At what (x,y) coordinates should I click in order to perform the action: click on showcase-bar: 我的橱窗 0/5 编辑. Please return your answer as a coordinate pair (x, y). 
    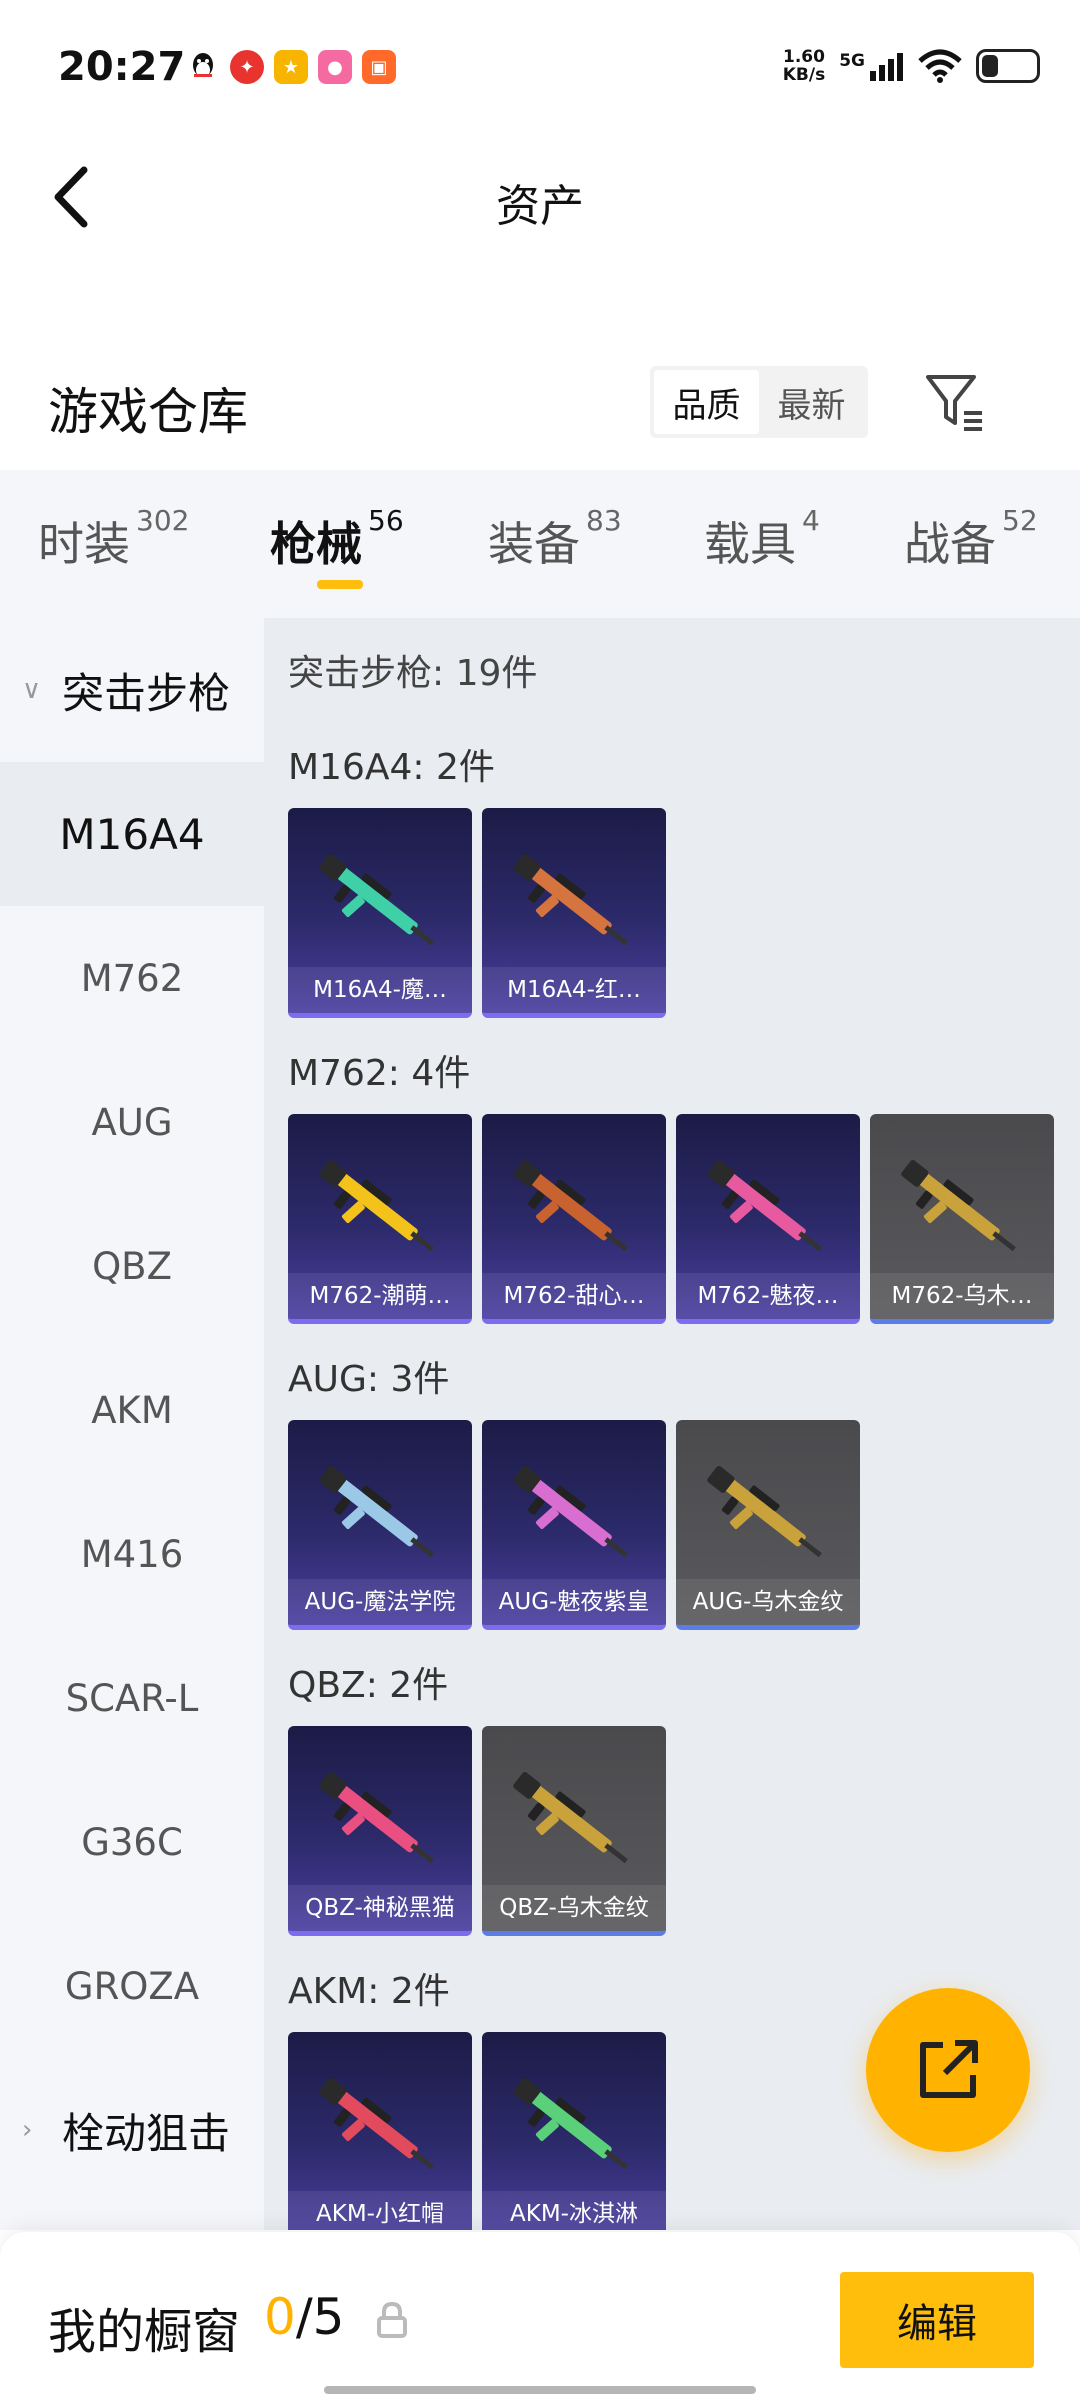
    Looking at the image, I should click on (540, 2316).